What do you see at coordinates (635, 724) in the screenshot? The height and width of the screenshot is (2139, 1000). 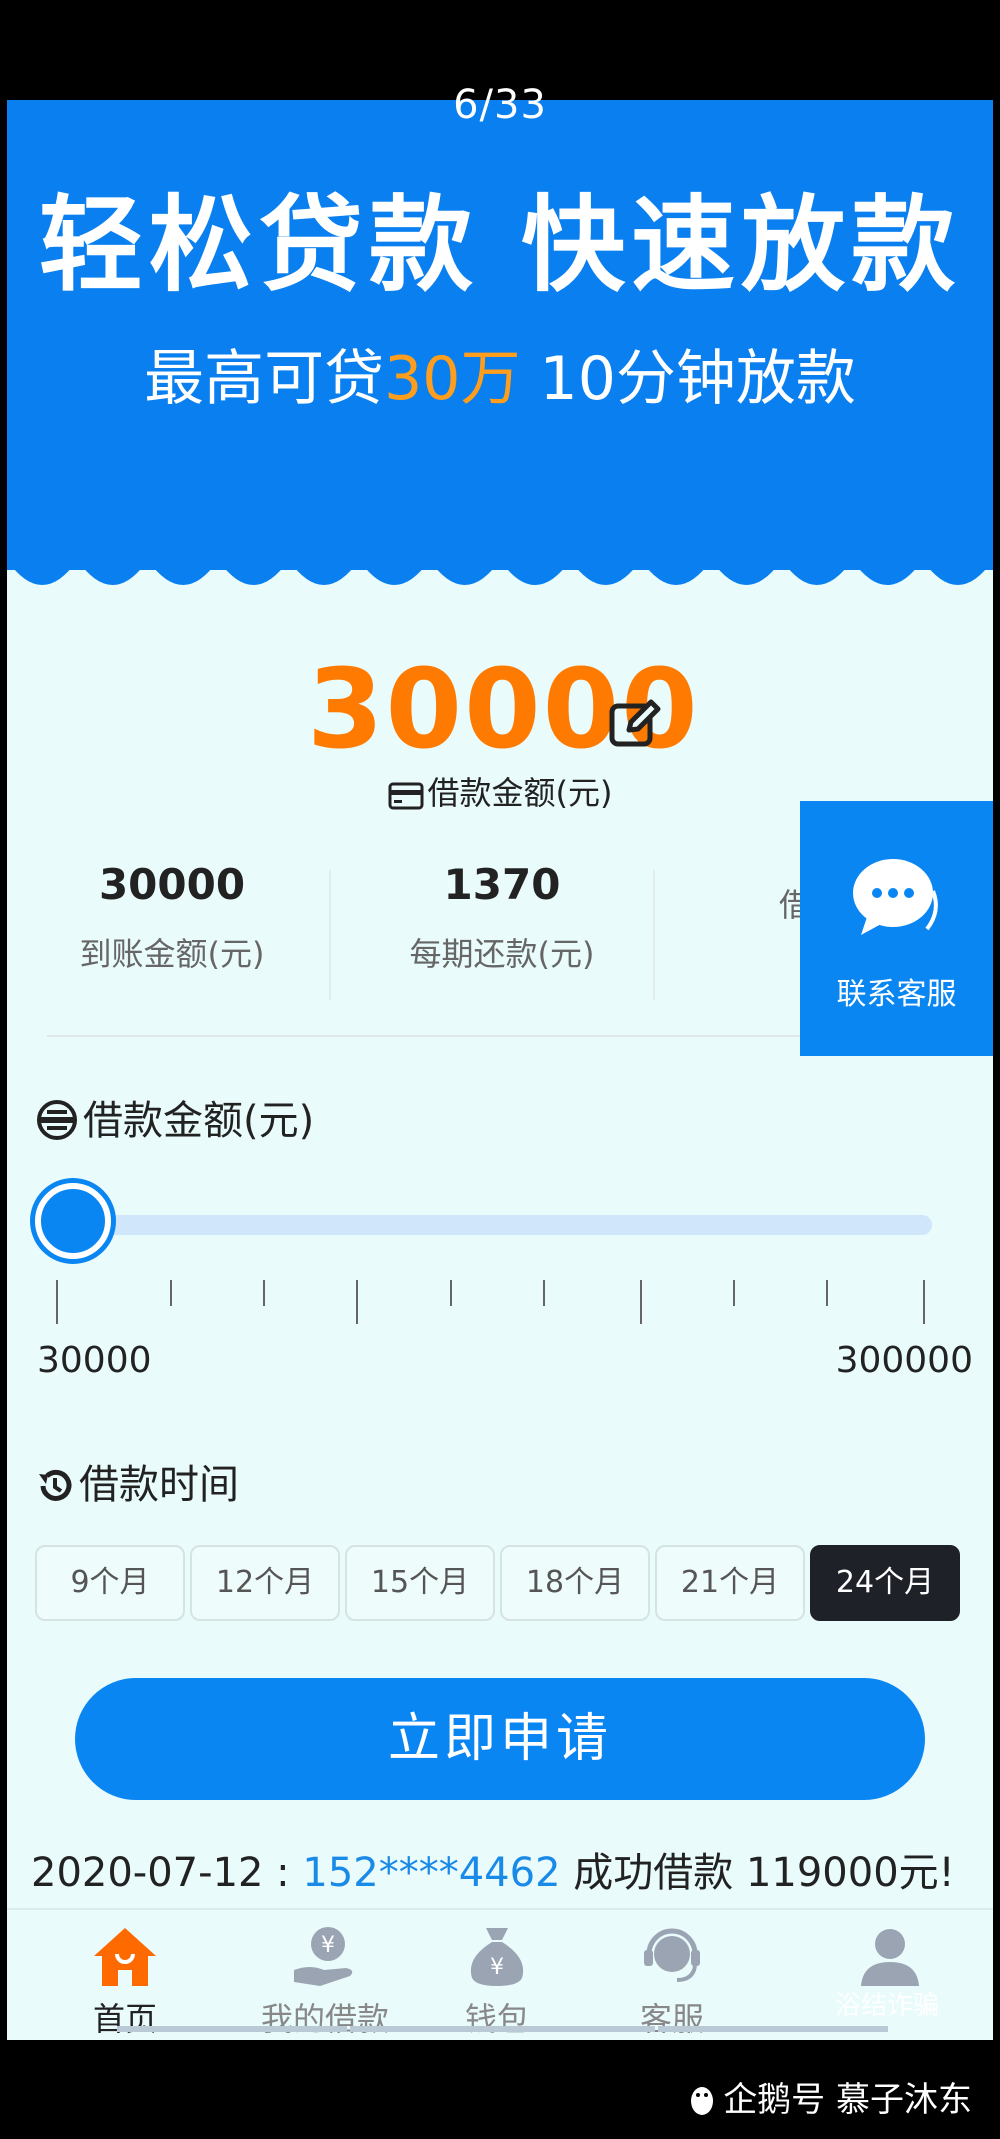 I see `edit-amount-icon` at bounding box center [635, 724].